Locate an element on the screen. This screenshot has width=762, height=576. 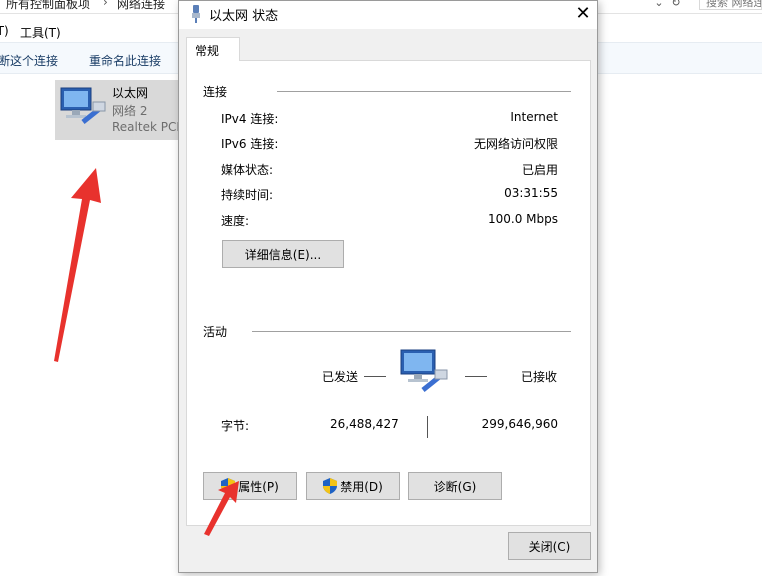
ipv6-label: IPv6 连接: is located at coordinates (250, 144).